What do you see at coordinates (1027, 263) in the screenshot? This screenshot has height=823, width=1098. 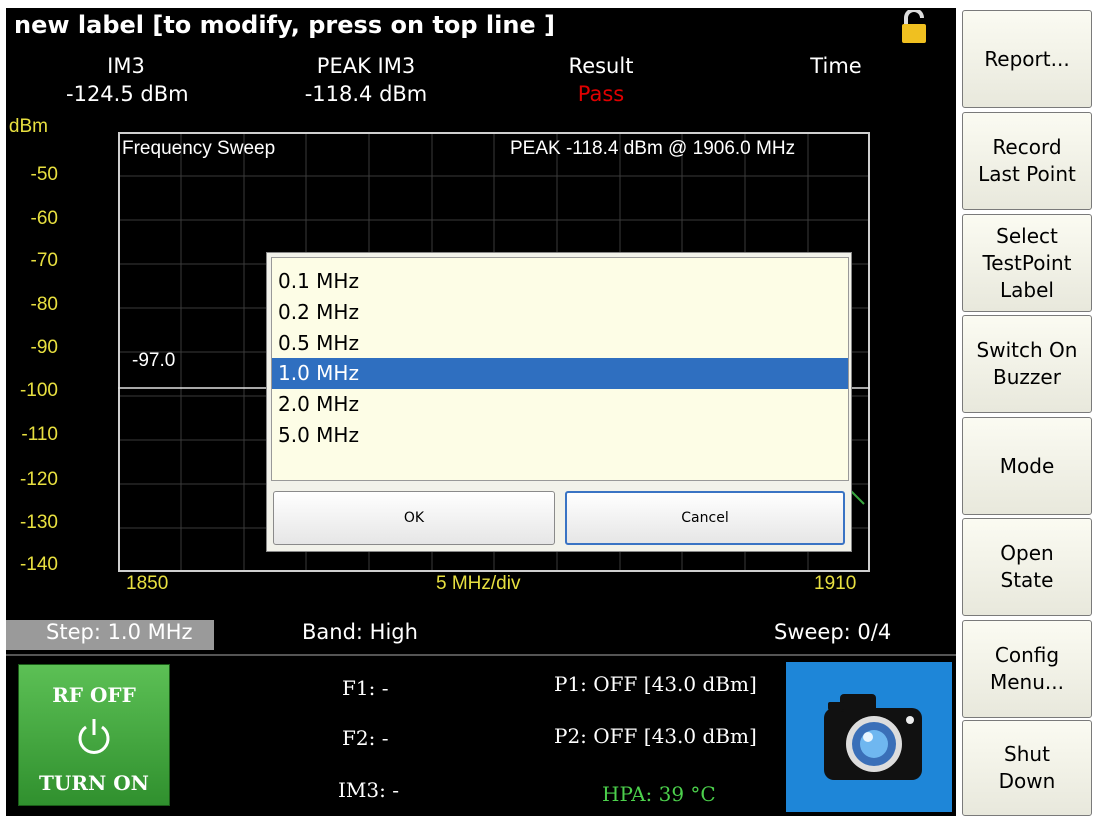 I see `select-testpoint-label-button: Select TestPoint Label` at bounding box center [1027, 263].